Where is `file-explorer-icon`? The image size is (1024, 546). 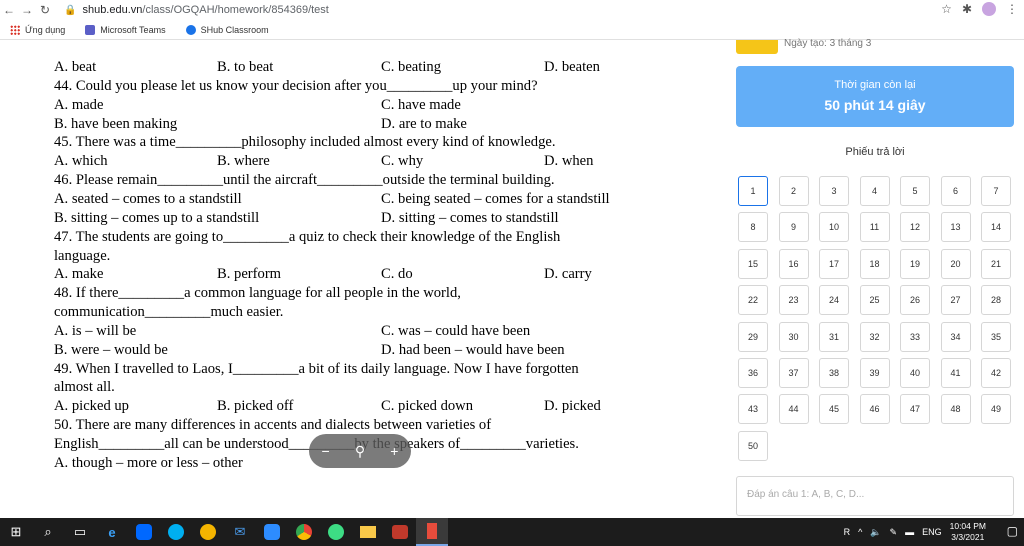
file-explorer-icon is located at coordinates (368, 532).